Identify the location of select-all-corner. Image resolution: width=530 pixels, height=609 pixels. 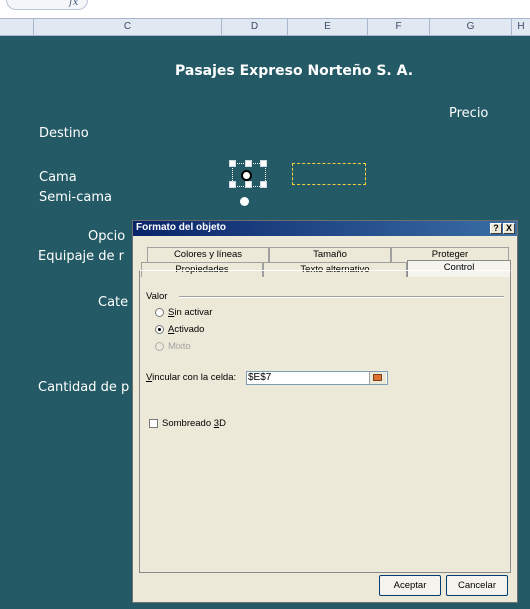
(17, 27).